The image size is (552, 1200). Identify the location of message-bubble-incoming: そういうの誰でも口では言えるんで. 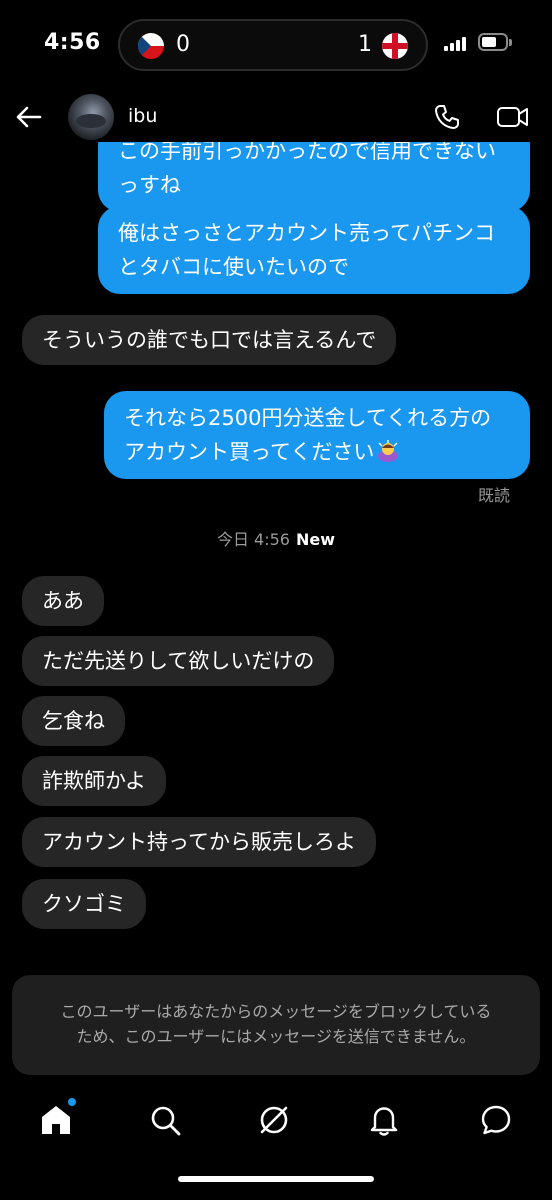
(209, 340).